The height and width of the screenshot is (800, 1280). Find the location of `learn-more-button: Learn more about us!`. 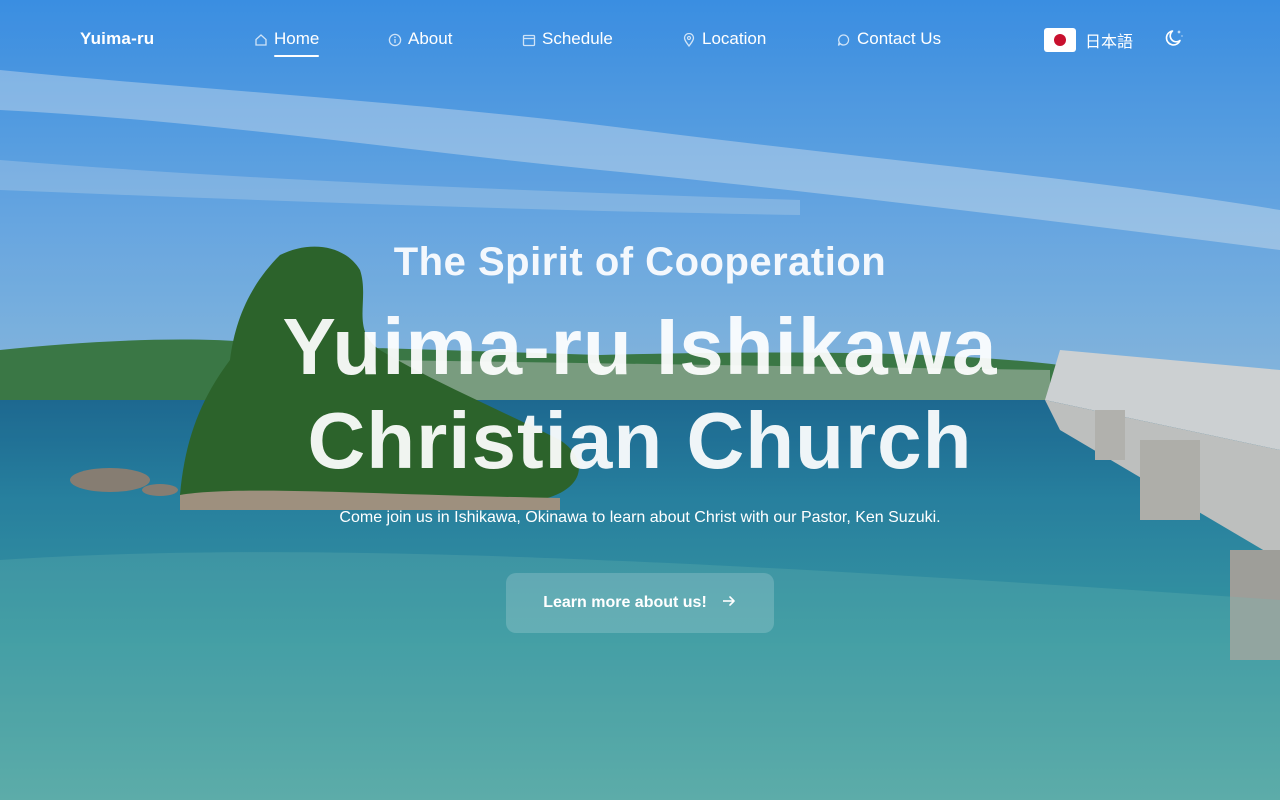

learn-more-button: Learn more about us! is located at coordinates (640, 603).